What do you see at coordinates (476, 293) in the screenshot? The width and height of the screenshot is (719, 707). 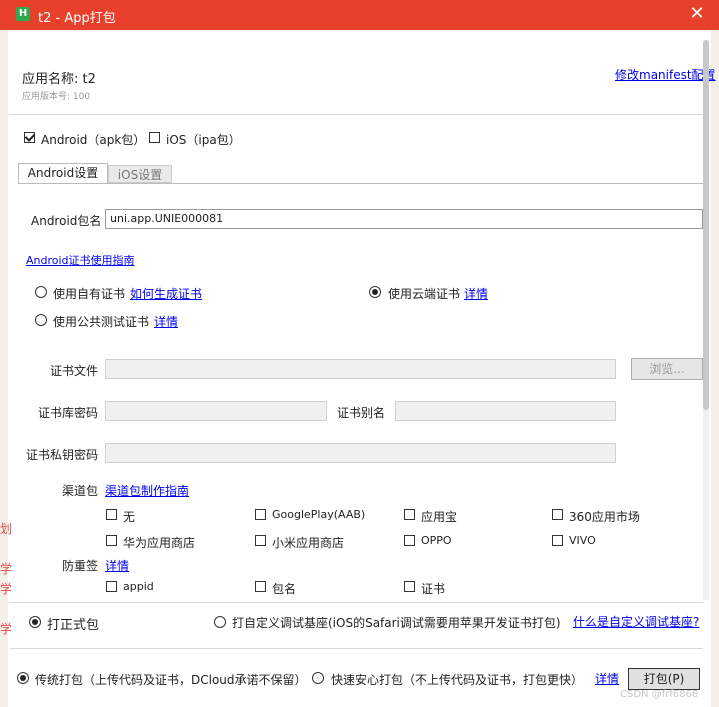 I see `cloud-cert-detail-link: 详情` at bounding box center [476, 293].